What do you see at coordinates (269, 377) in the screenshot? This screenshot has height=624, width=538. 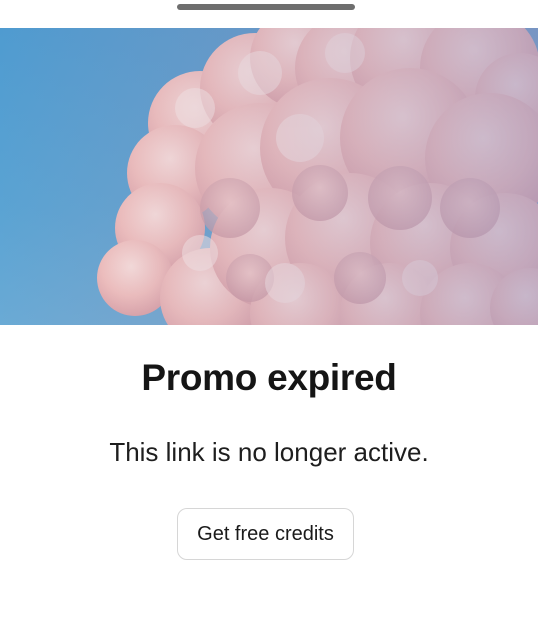 I see `page-title: Promo expired` at bounding box center [269, 377].